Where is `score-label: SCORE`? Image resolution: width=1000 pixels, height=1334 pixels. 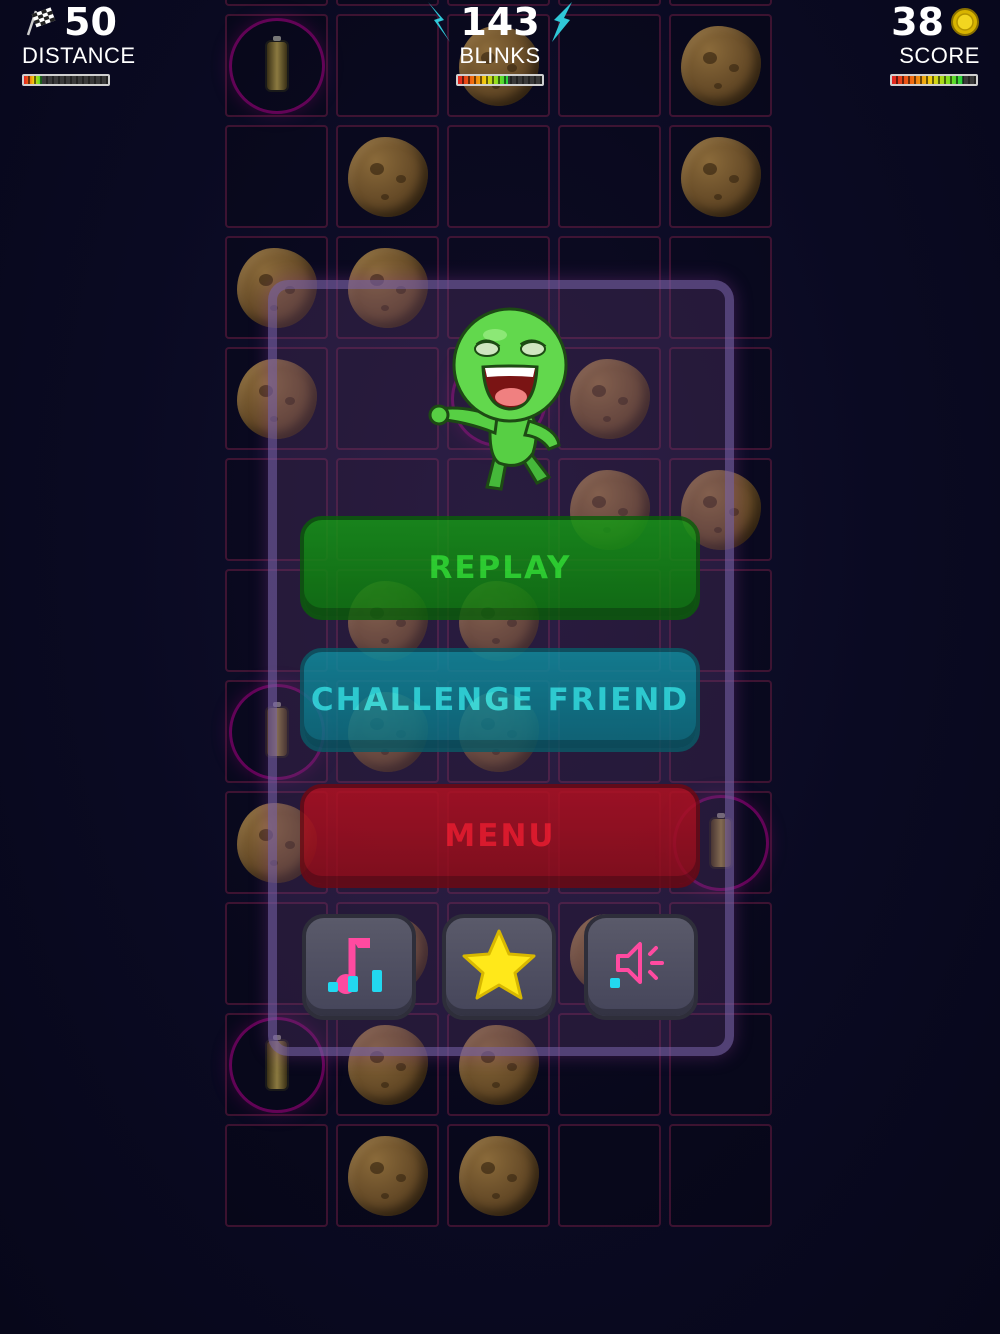 score-label: SCORE is located at coordinates (939, 55).